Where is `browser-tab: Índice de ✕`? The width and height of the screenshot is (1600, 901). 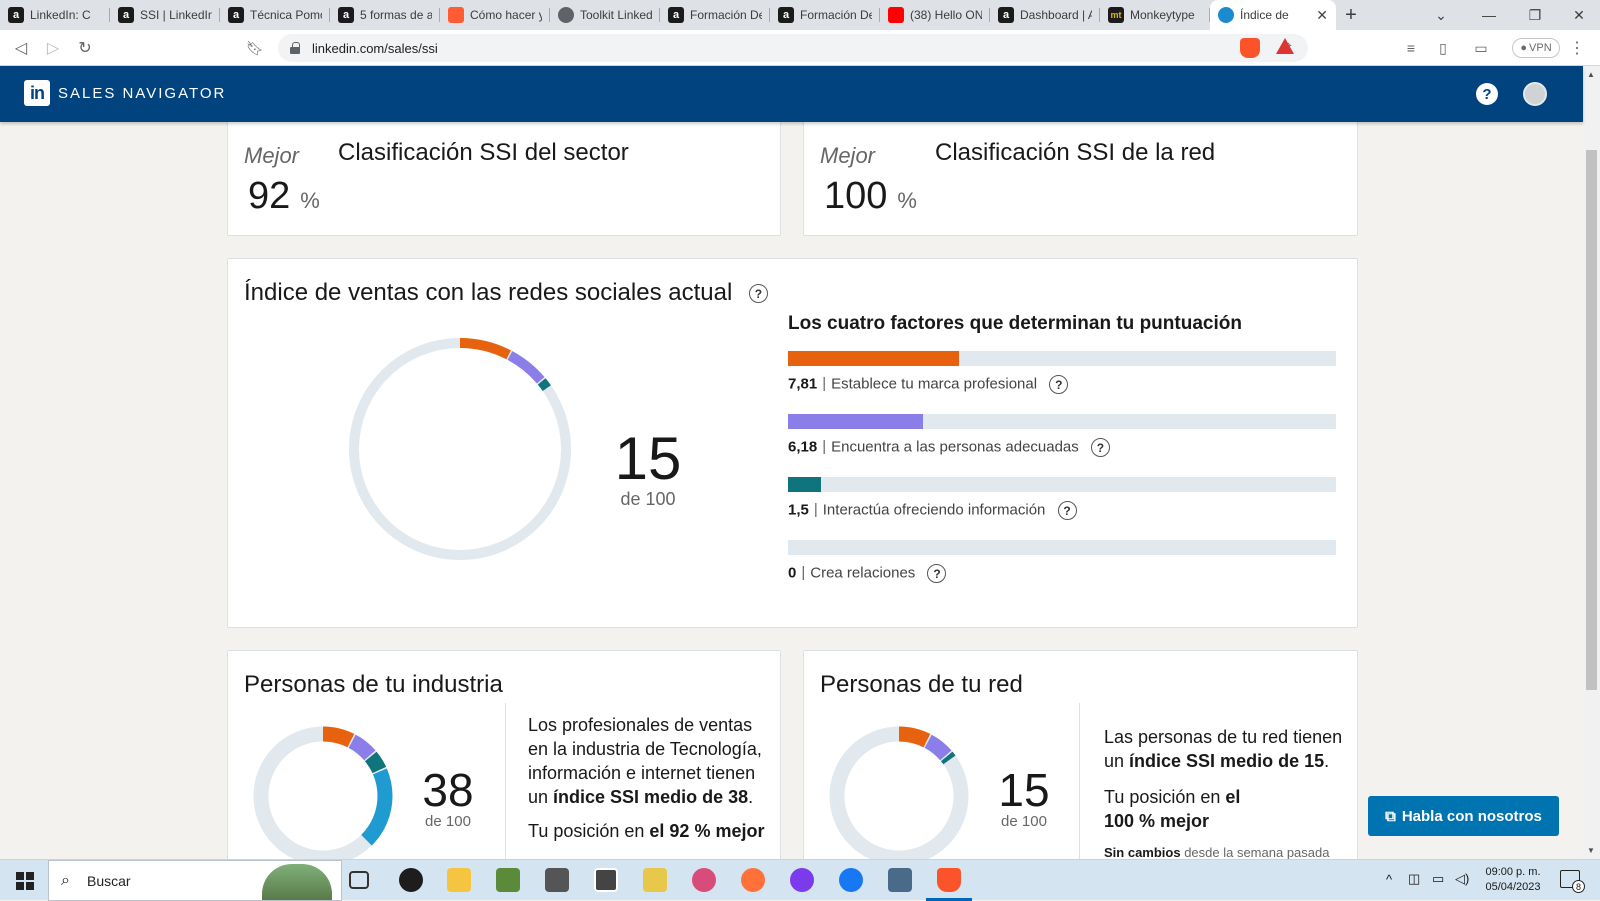 browser-tab: Índice de ✕ is located at coordinates (1273, 15).